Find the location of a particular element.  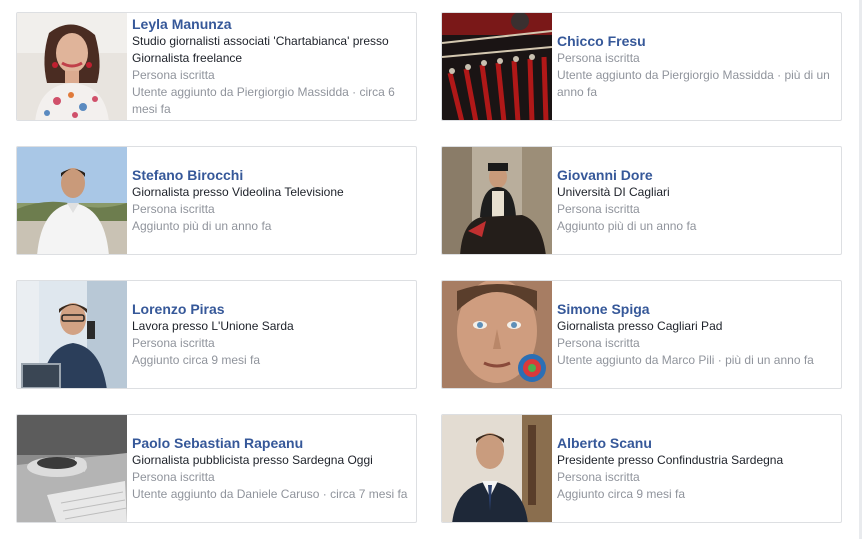

member-name-link: Chicco Fresu is located at coordinates (696, 41).